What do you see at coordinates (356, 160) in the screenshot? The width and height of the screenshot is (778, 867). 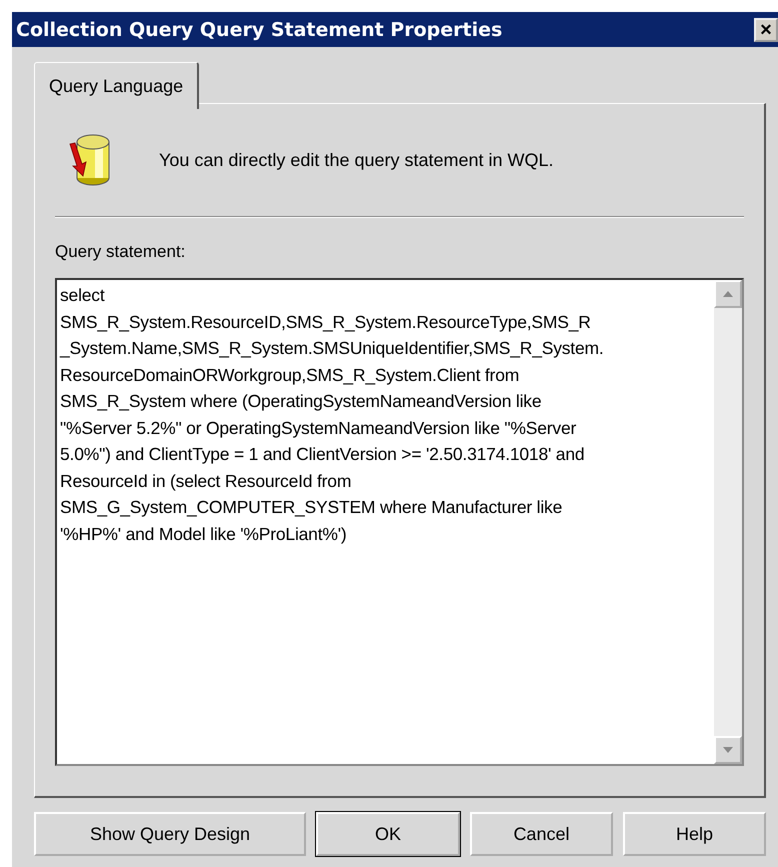 I see `info-text: You can directly edit the query statement in WQL.` at bounding box center [356, 160].